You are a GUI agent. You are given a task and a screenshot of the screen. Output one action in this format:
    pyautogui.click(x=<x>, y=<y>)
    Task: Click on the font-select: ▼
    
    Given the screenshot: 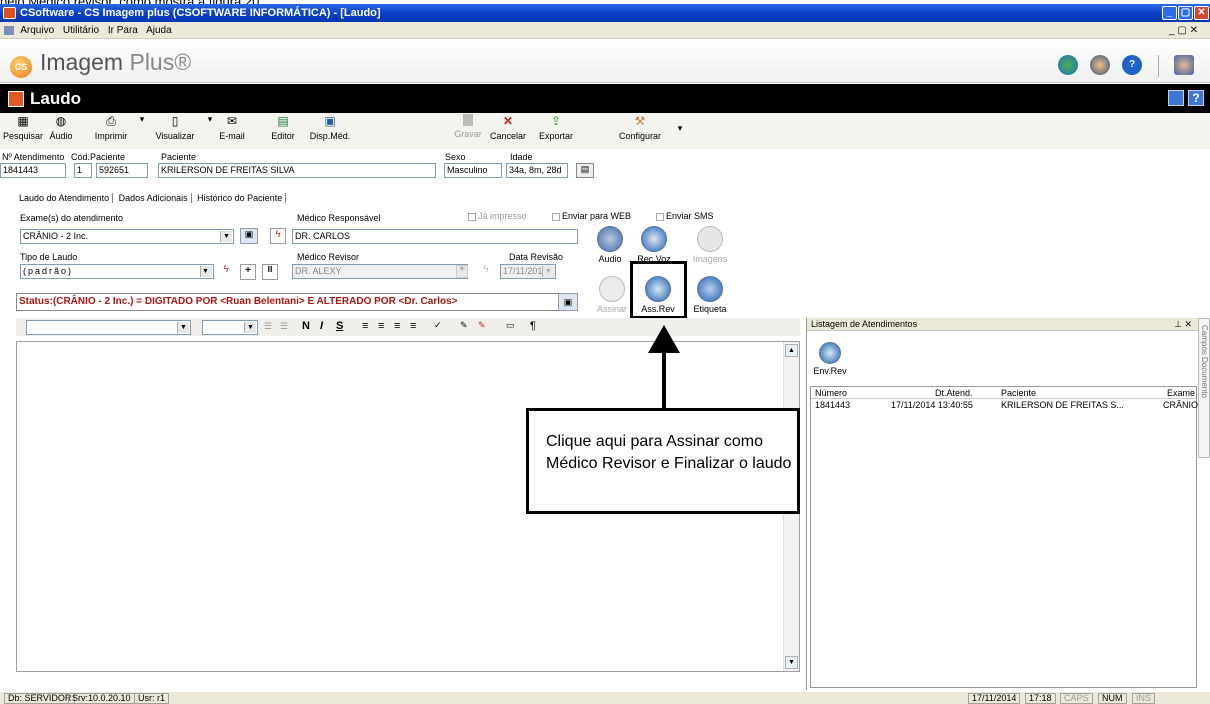 What is the action you would take?
    pyautogui.click(x=108, y=327)
    